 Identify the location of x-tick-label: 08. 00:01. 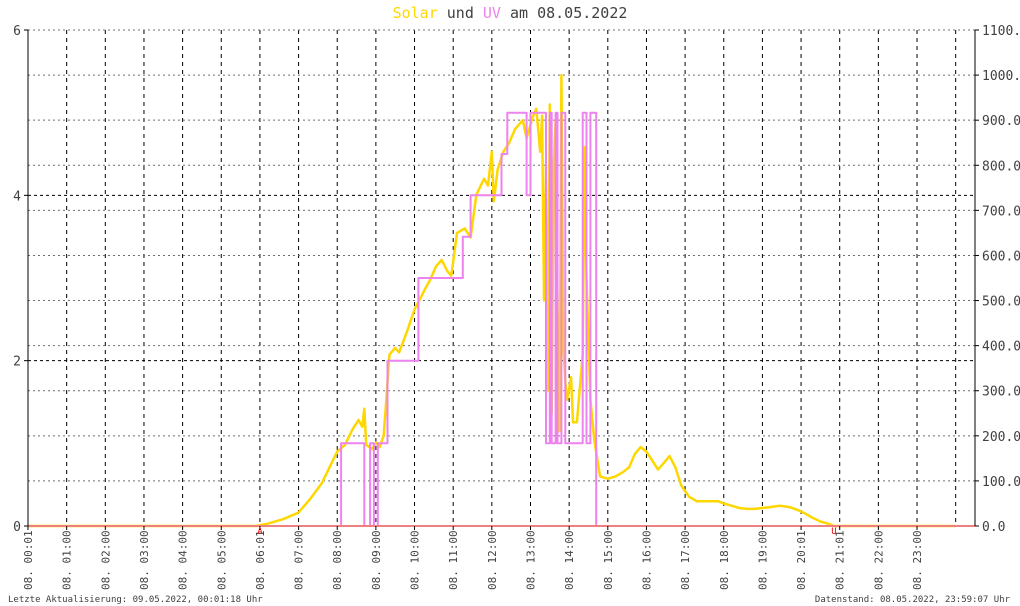
(28, 560).